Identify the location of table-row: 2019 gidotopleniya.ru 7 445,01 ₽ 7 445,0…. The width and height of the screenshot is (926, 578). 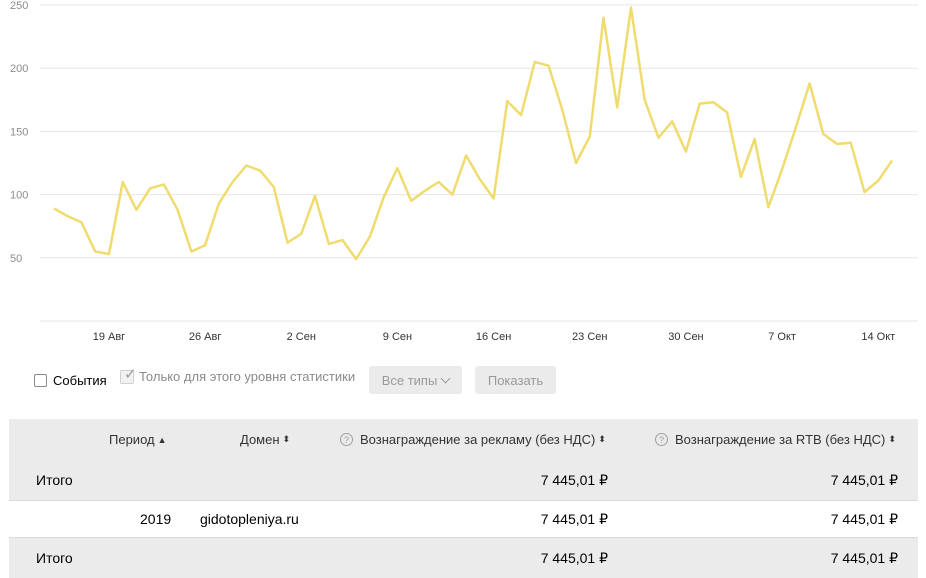
(463, 519).